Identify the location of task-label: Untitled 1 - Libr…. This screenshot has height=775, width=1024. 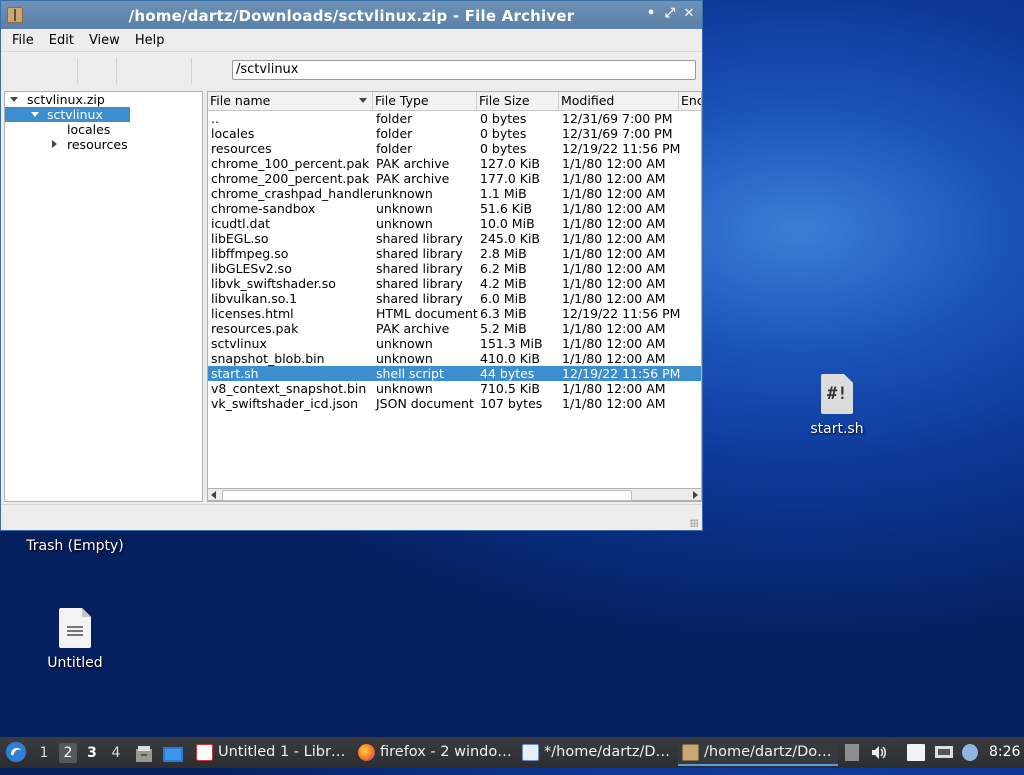
(282, 752).